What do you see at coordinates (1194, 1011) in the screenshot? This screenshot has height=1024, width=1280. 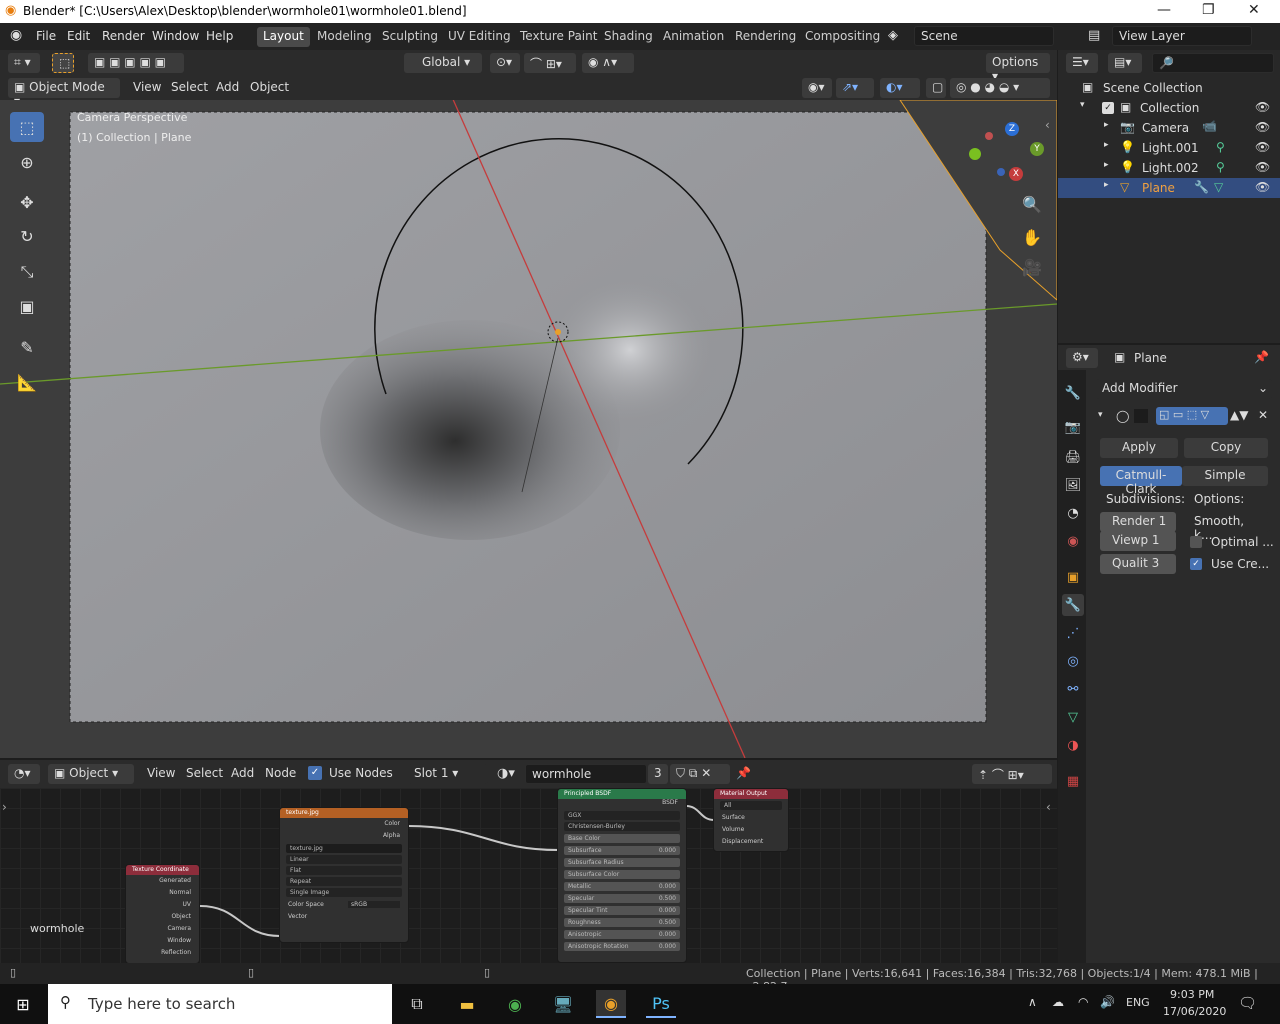 I see `clock-date: 17/06/2020` at bounding box center [1194, 1011].